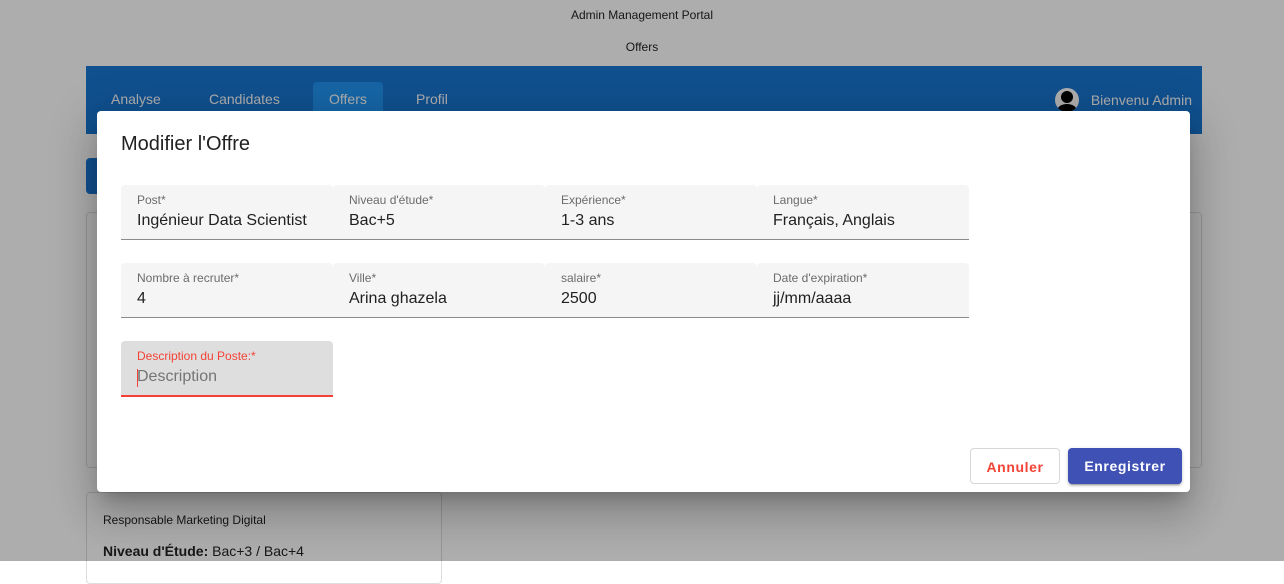  What do you see at coordinates (593, 200) in the screenshot?
I see `experience-label: Expérience*` at bounding box center [593, 200].